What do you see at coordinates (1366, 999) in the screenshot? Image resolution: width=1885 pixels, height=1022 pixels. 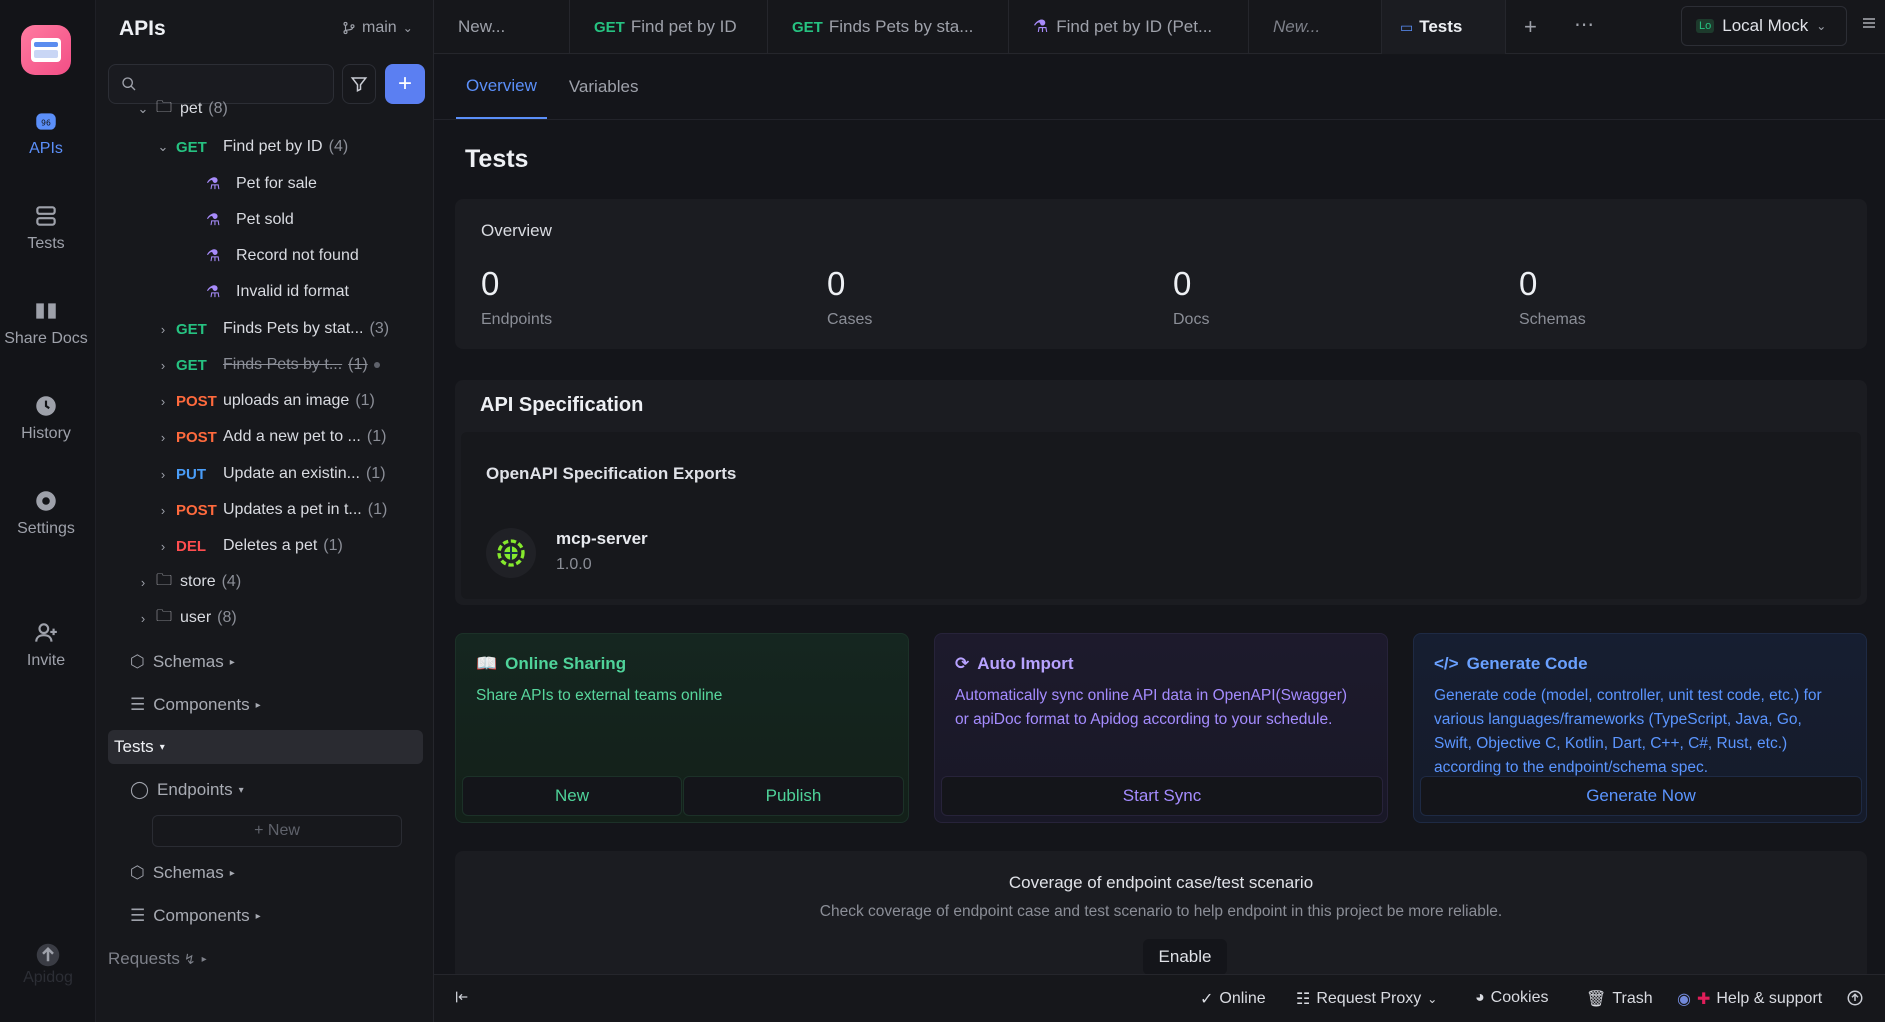 I see `request-proxy-selector: ☷ Request Proxy ⌄` at bounding box center [1366, 999].